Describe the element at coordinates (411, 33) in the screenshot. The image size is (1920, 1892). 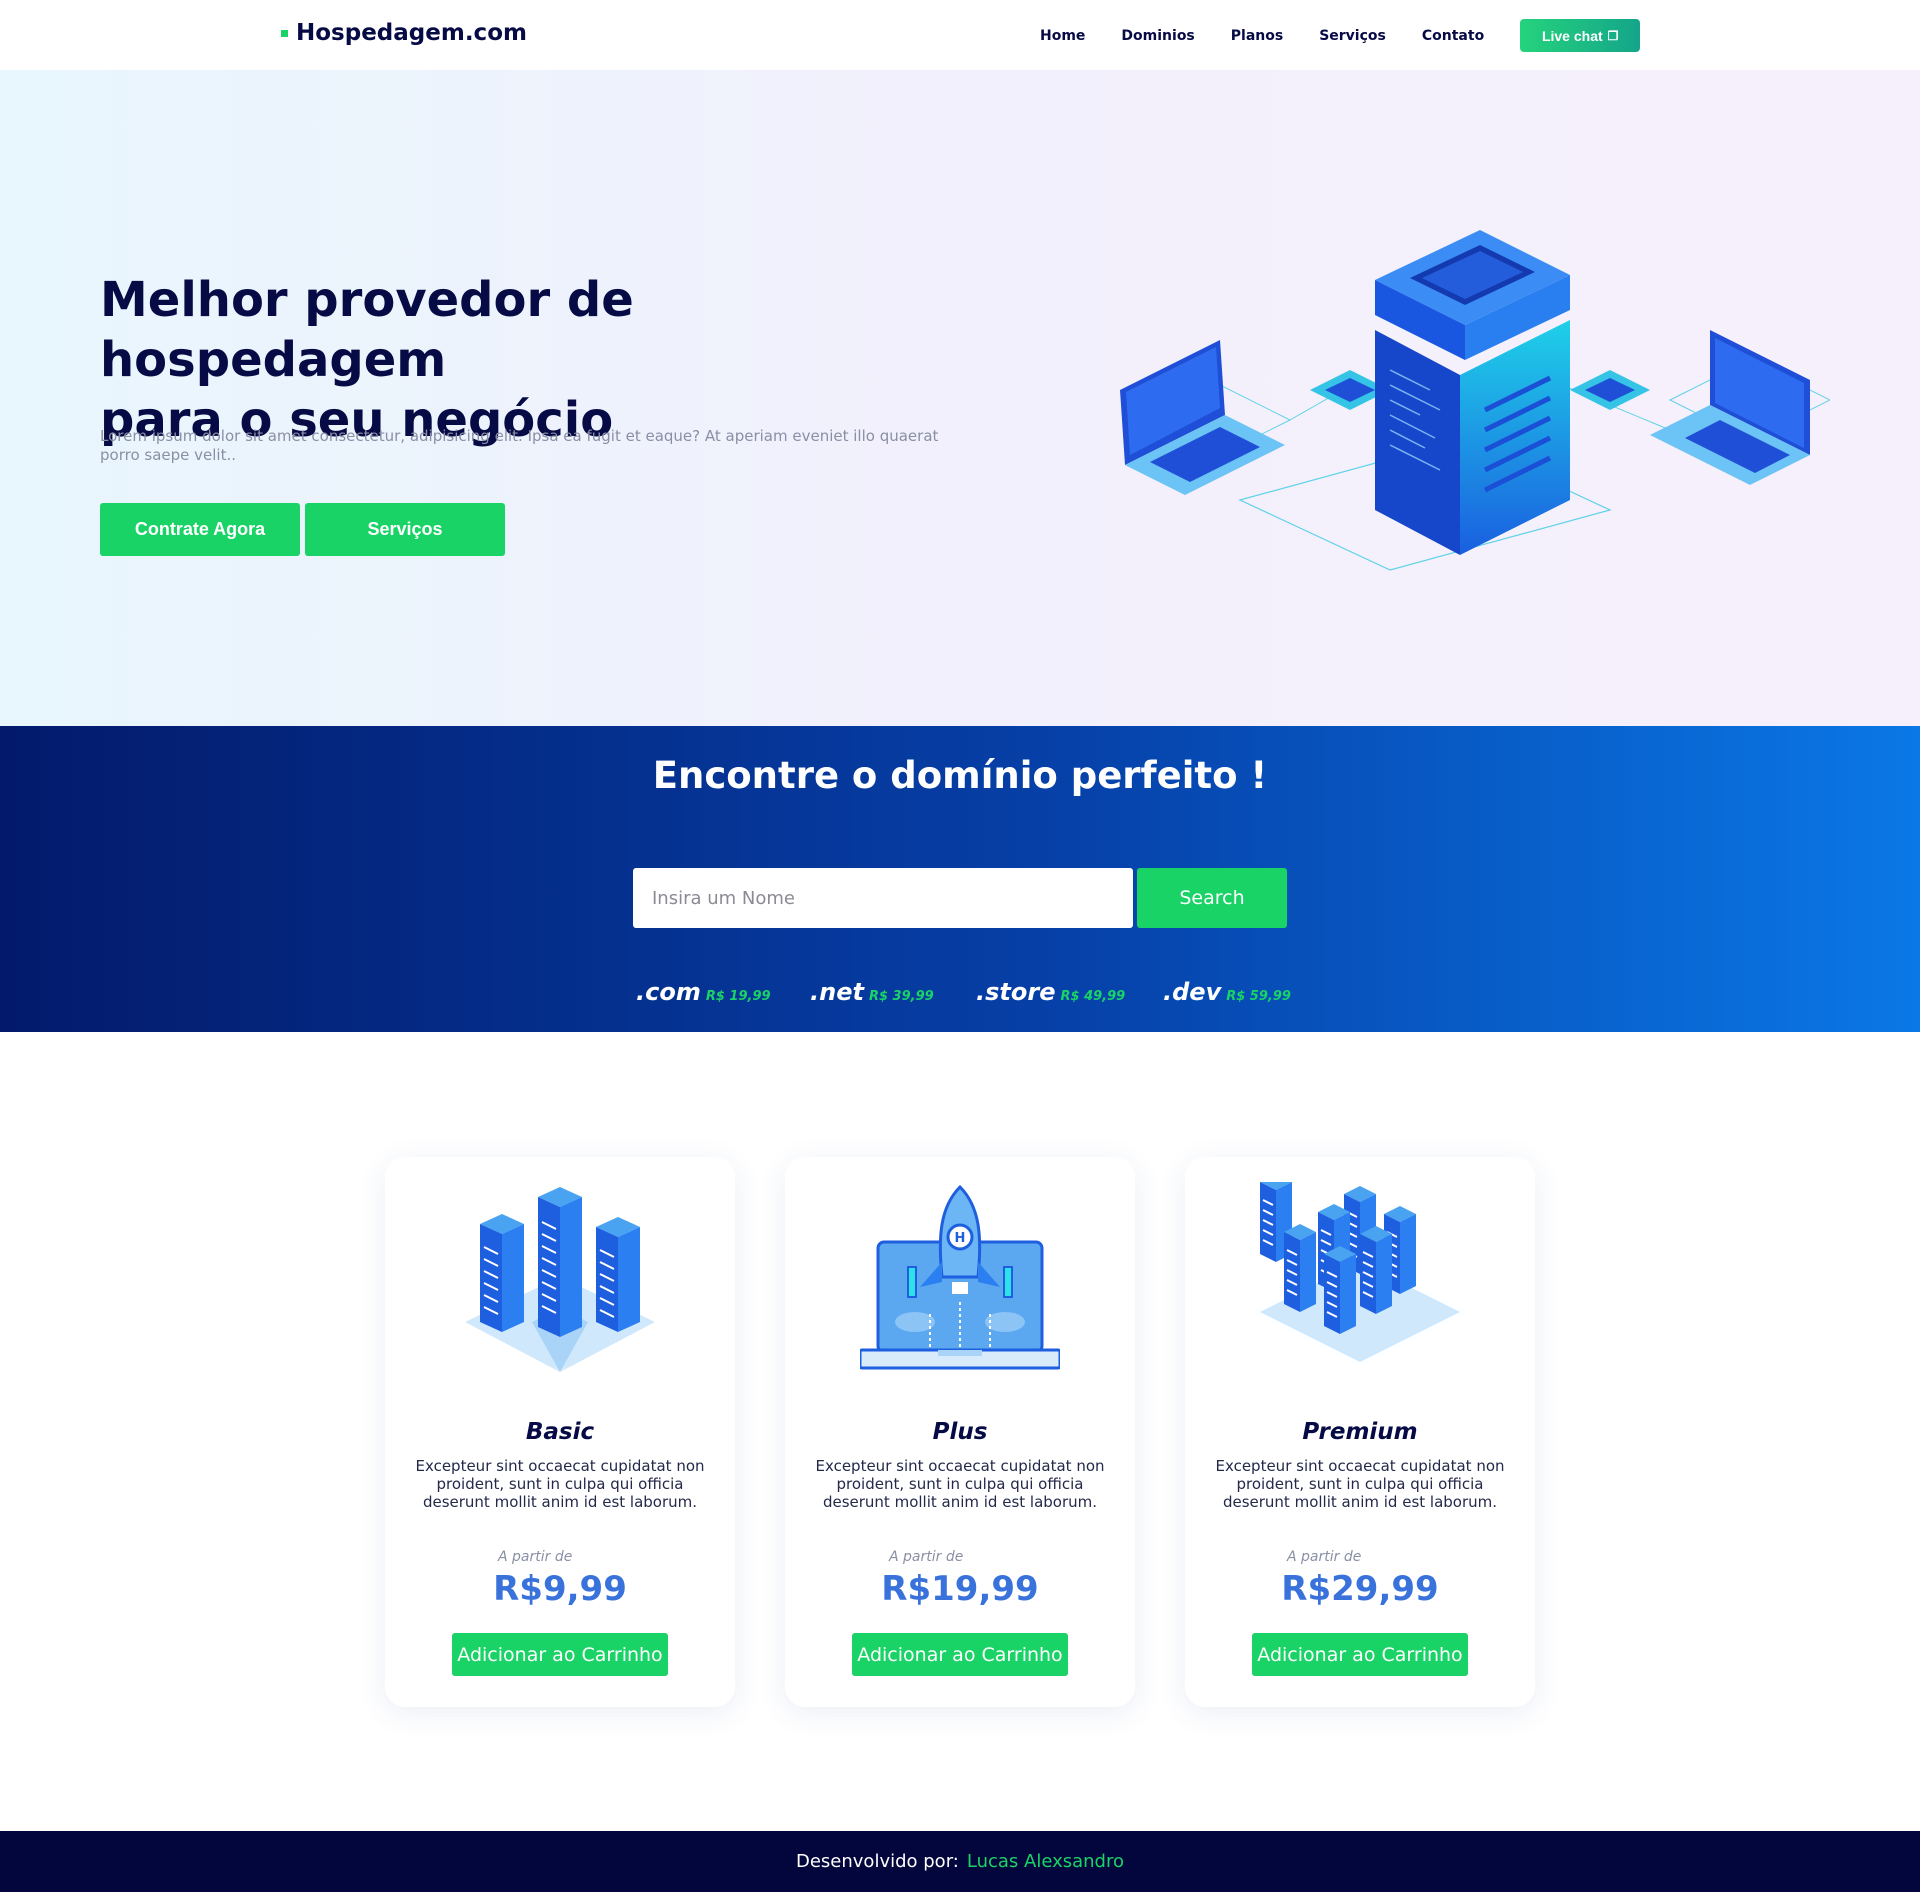
I see `logo-text: Hospedagem.com` at that location.